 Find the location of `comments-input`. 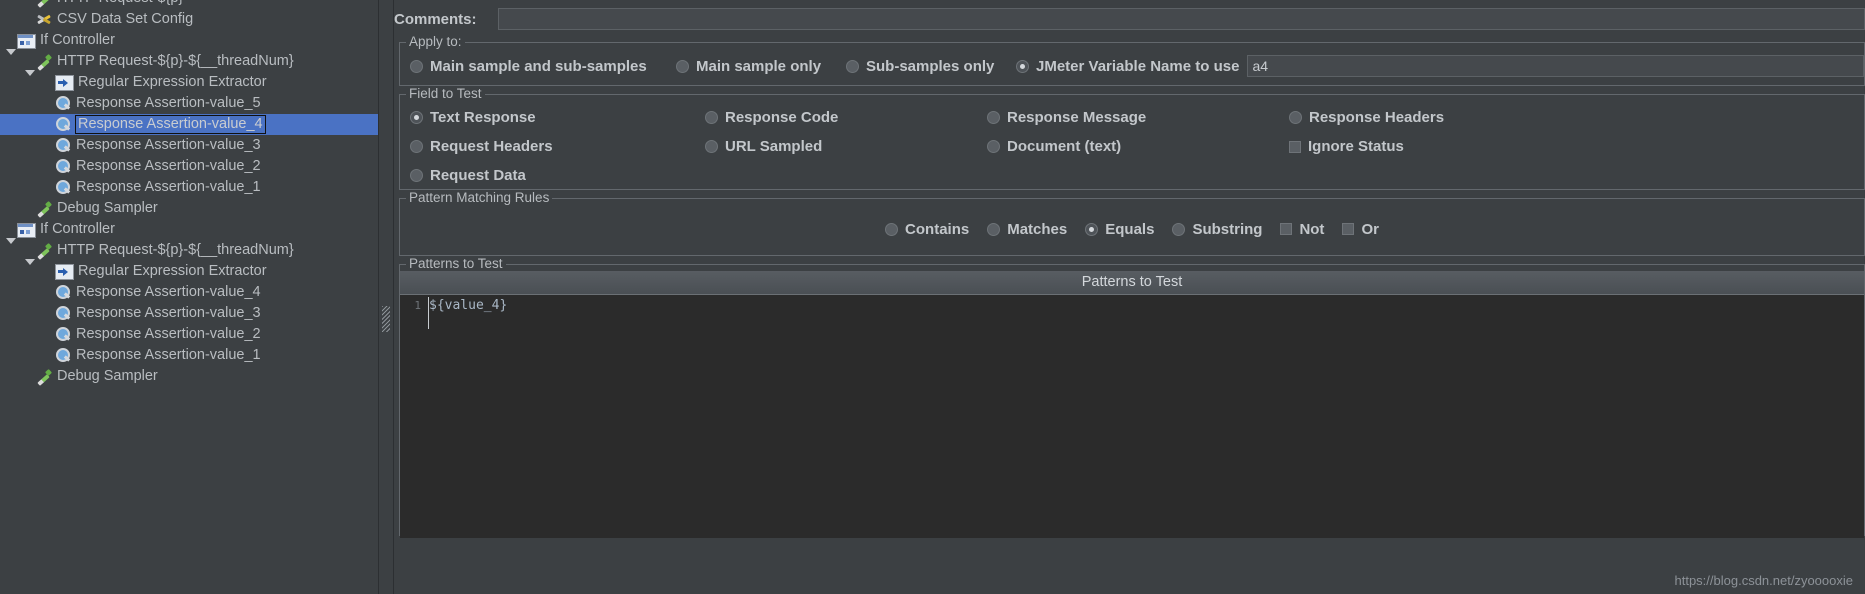

comments-input is located at coordinates (1181, 19).